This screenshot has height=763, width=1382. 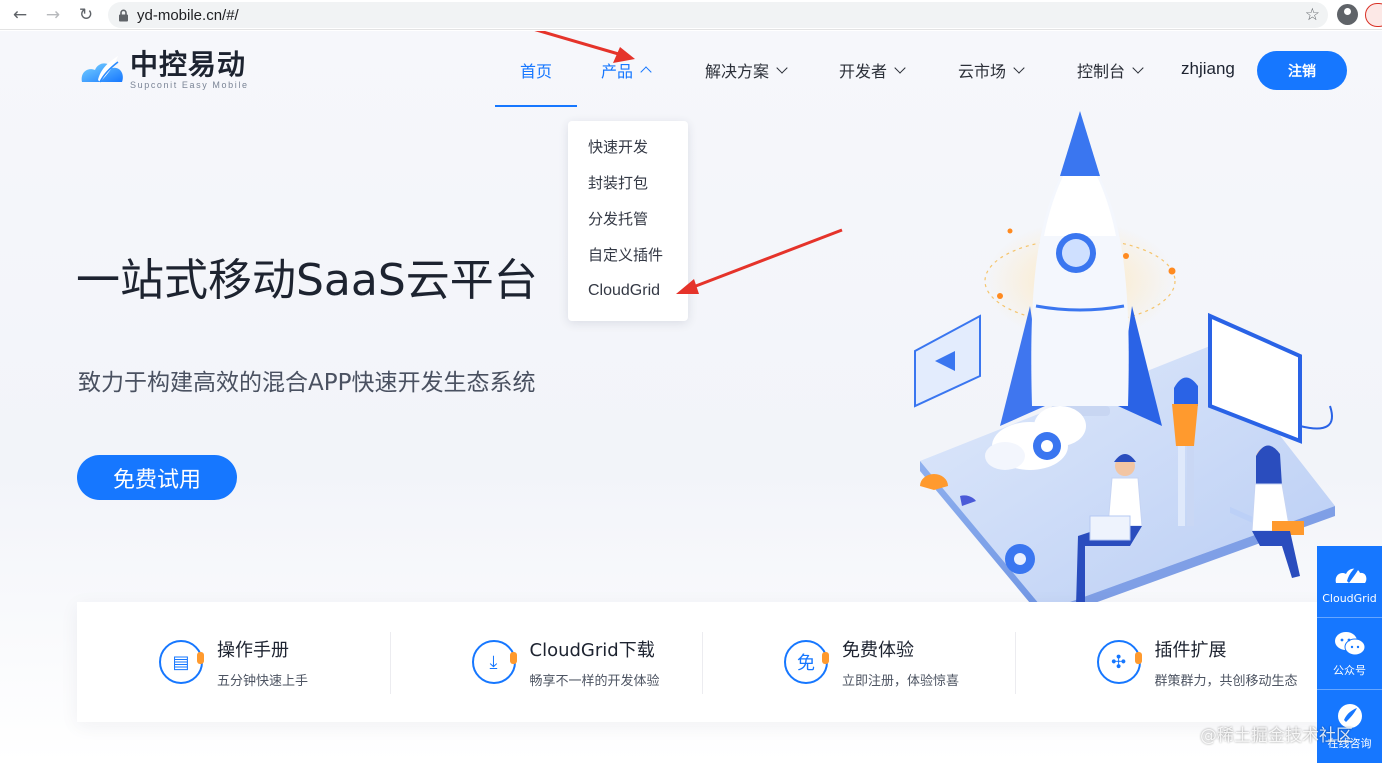 I want to click on logout-button: 注销, so click(x=1302, y=70).